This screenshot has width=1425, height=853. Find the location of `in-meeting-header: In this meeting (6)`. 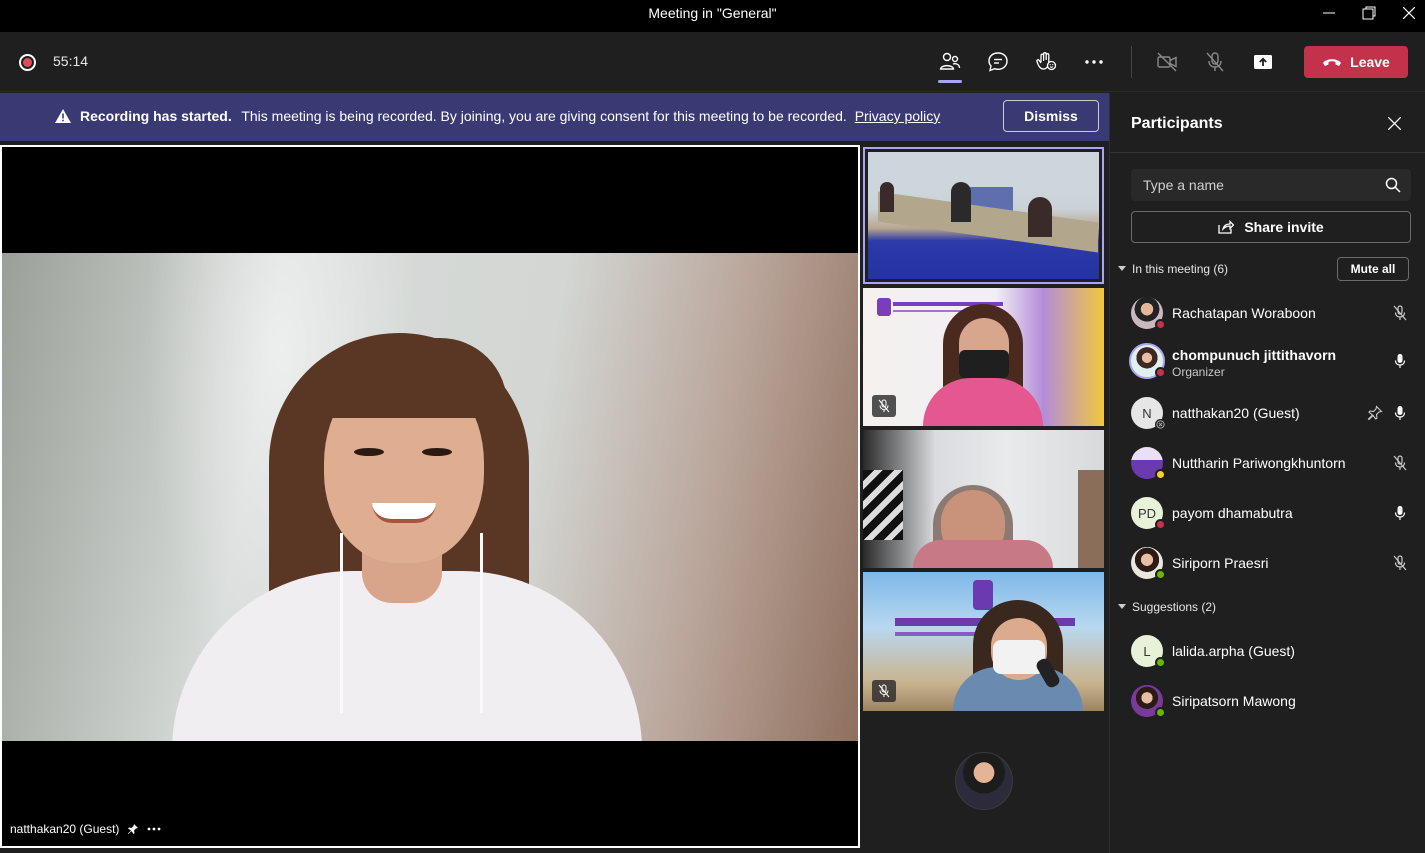

in-meeting-header: In this meeting (6) is located at coordinates (1173, 269).